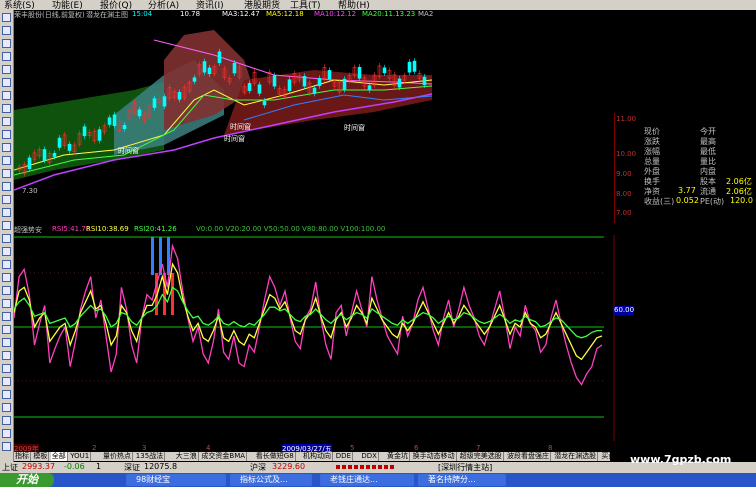 This screenshot has width=756, height=487. I want to click on menu-info: 资讯(I), so click(210, 5).